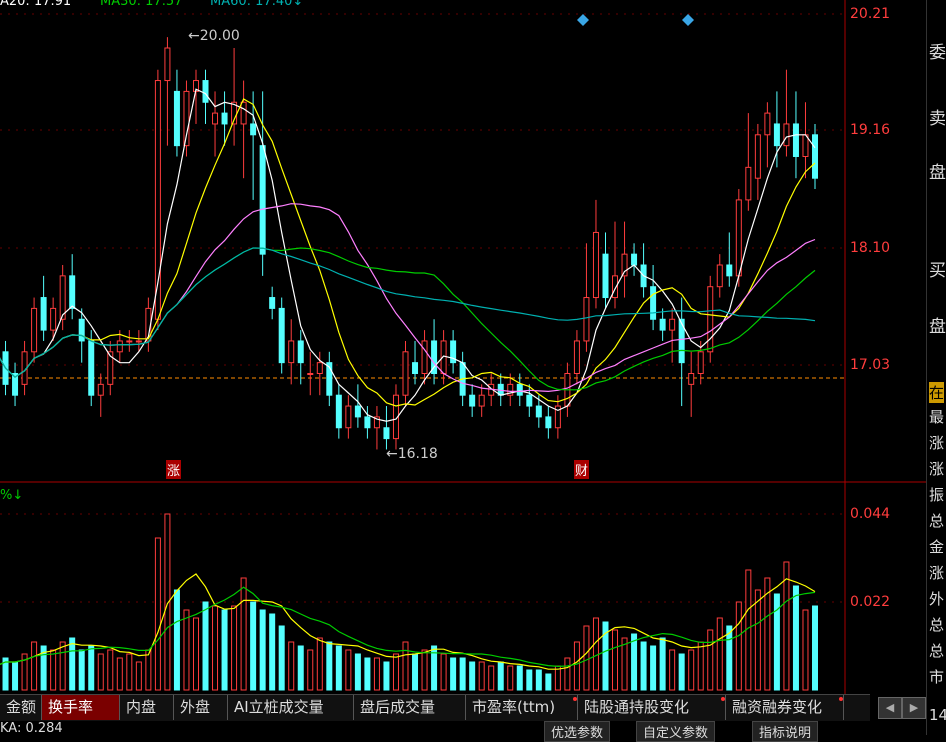 The image size is (946, 742). What do you see at coordinates (937, 651) in the screenshot?
I see `side-label-15: 总` at bounding box center [937, 651].